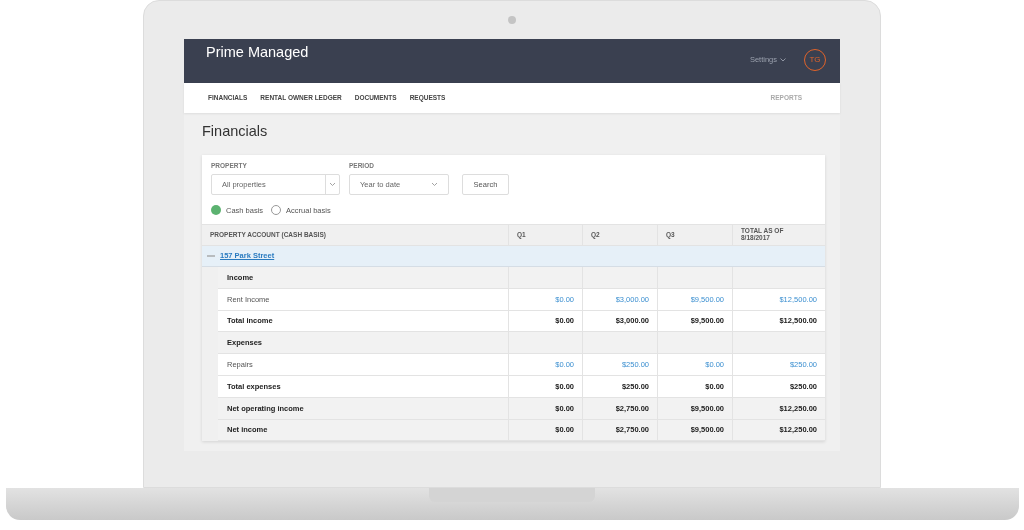  What do you see at coordinates (235, 131) in the screenshot?
I see `page-title: Financials` at bounding box center [235, 131].